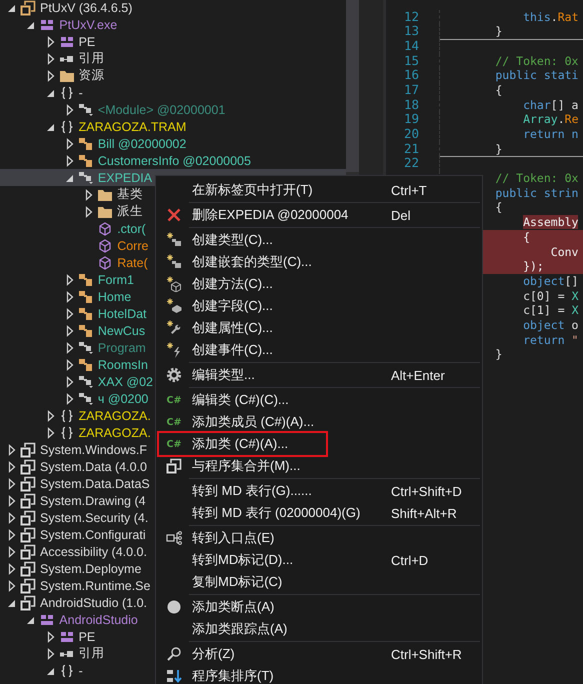 The image size is (583, 684). I want to click on line-number: 16, so click(410, 75).